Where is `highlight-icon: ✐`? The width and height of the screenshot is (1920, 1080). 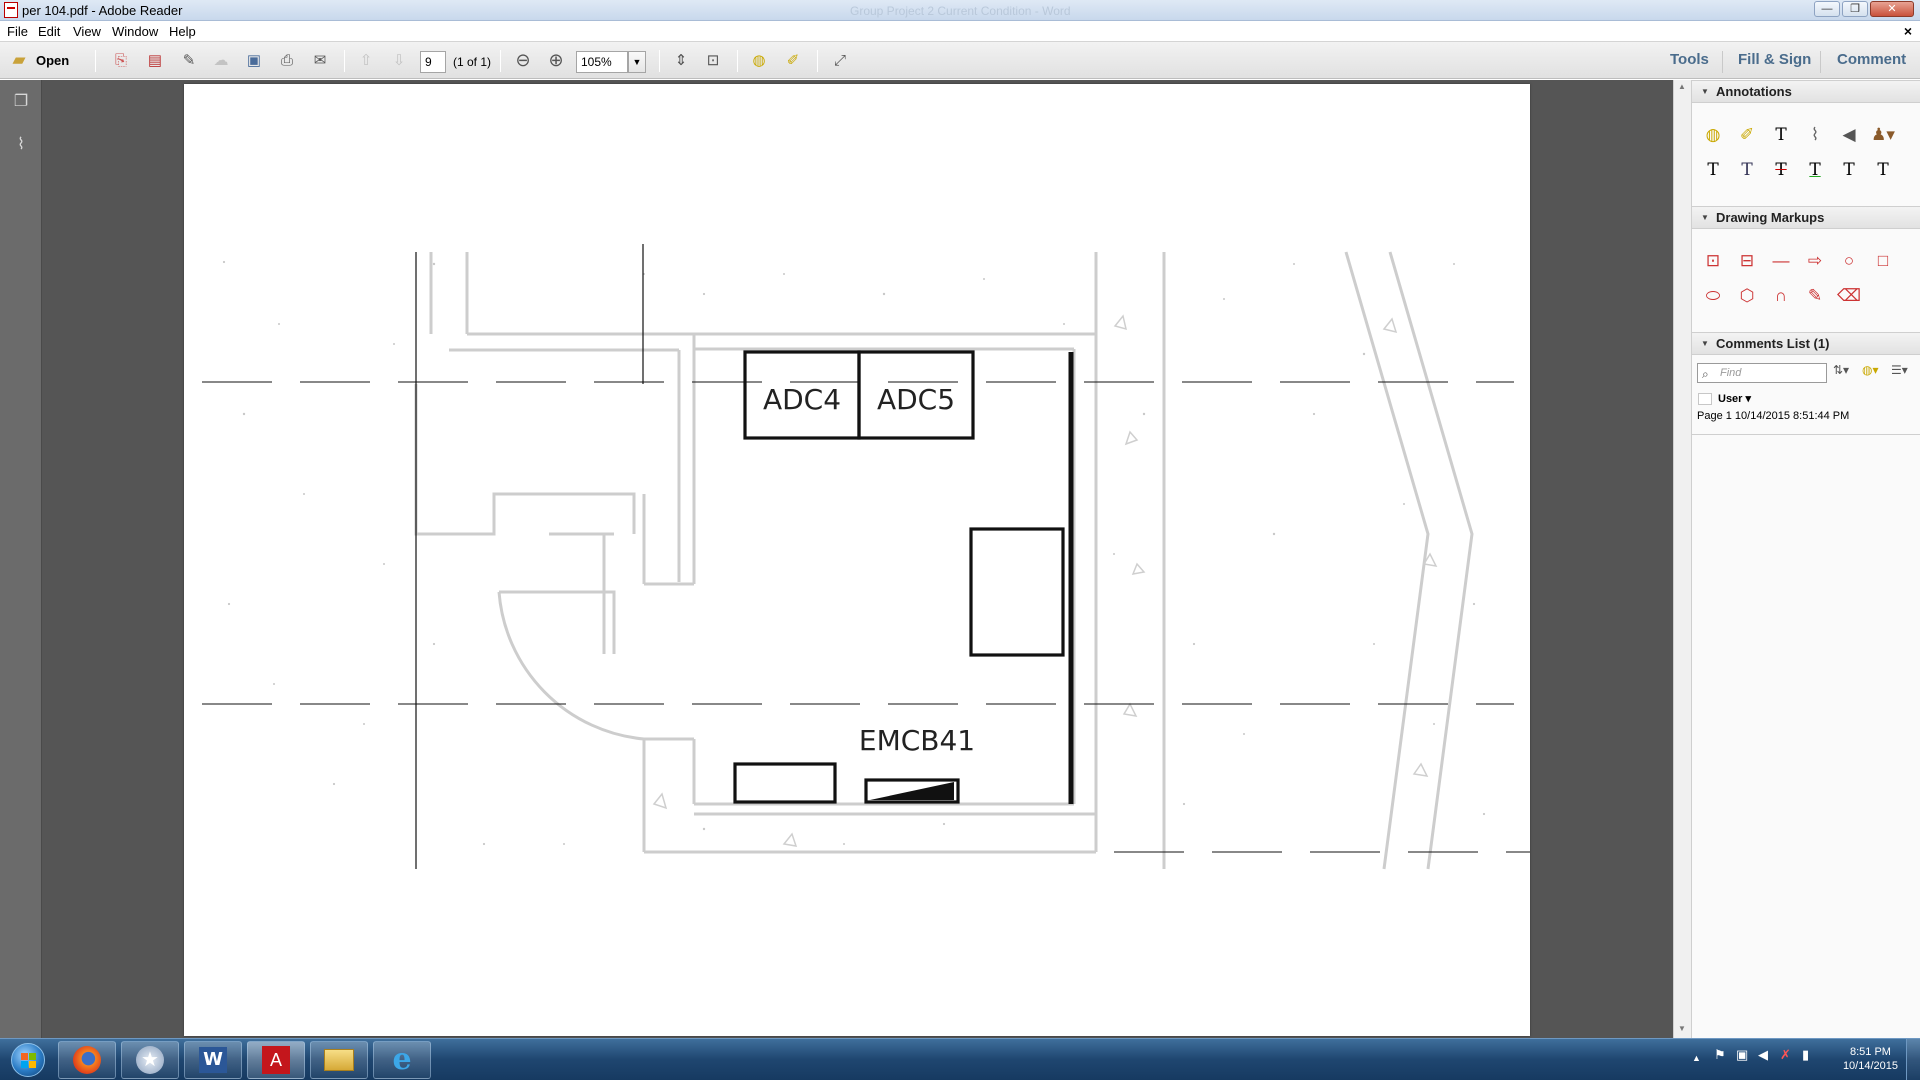
highlight-icon: ✐ is located at coordinates (793, 60).